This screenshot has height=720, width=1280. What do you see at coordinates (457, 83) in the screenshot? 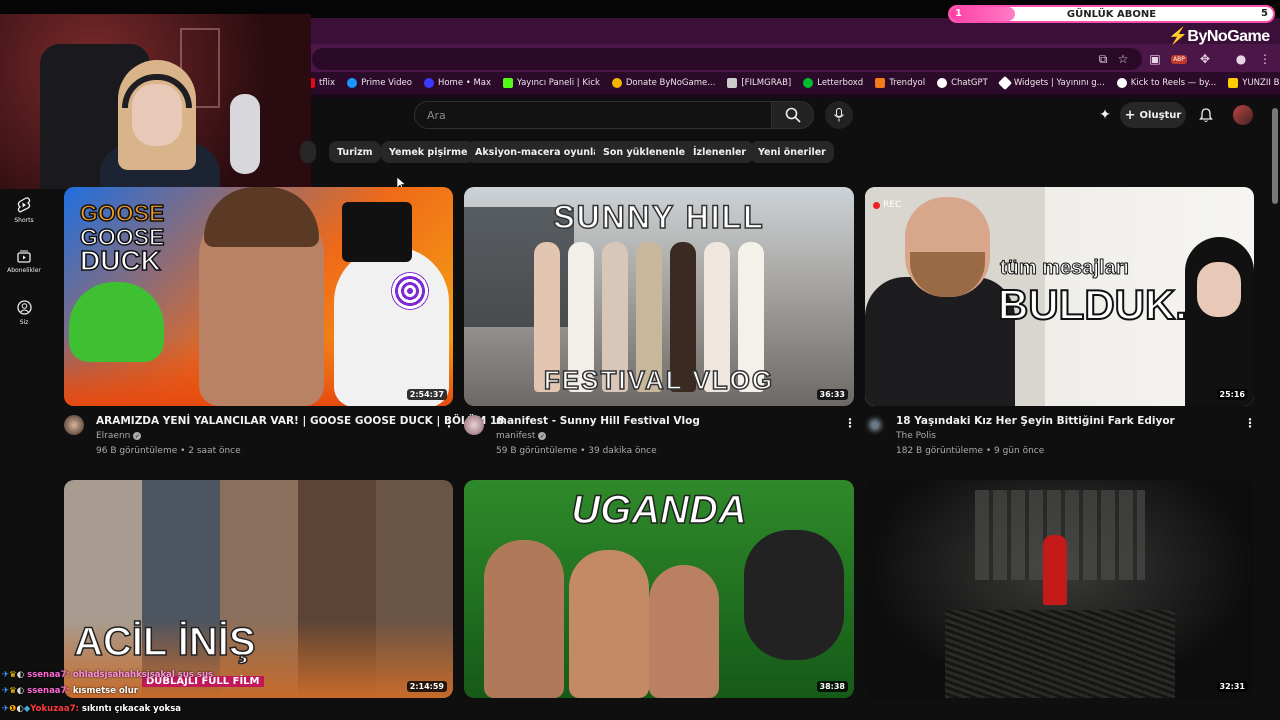
I see `bookmark-max: Home • Max` at bounding box center [457, 83].